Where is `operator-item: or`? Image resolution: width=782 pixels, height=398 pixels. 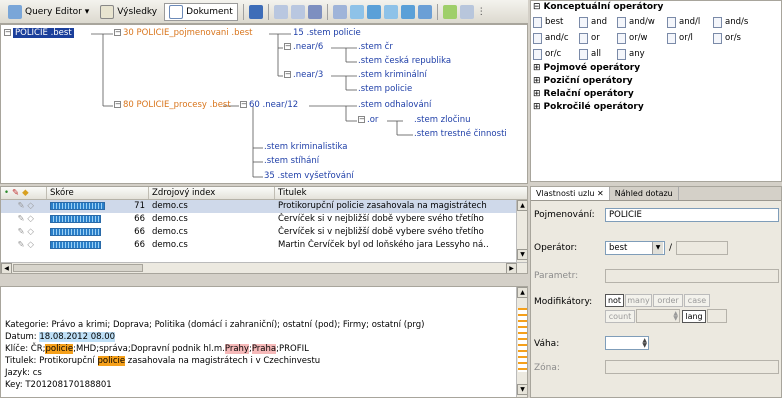
operator-item: or is located at coordinates (598, 38).